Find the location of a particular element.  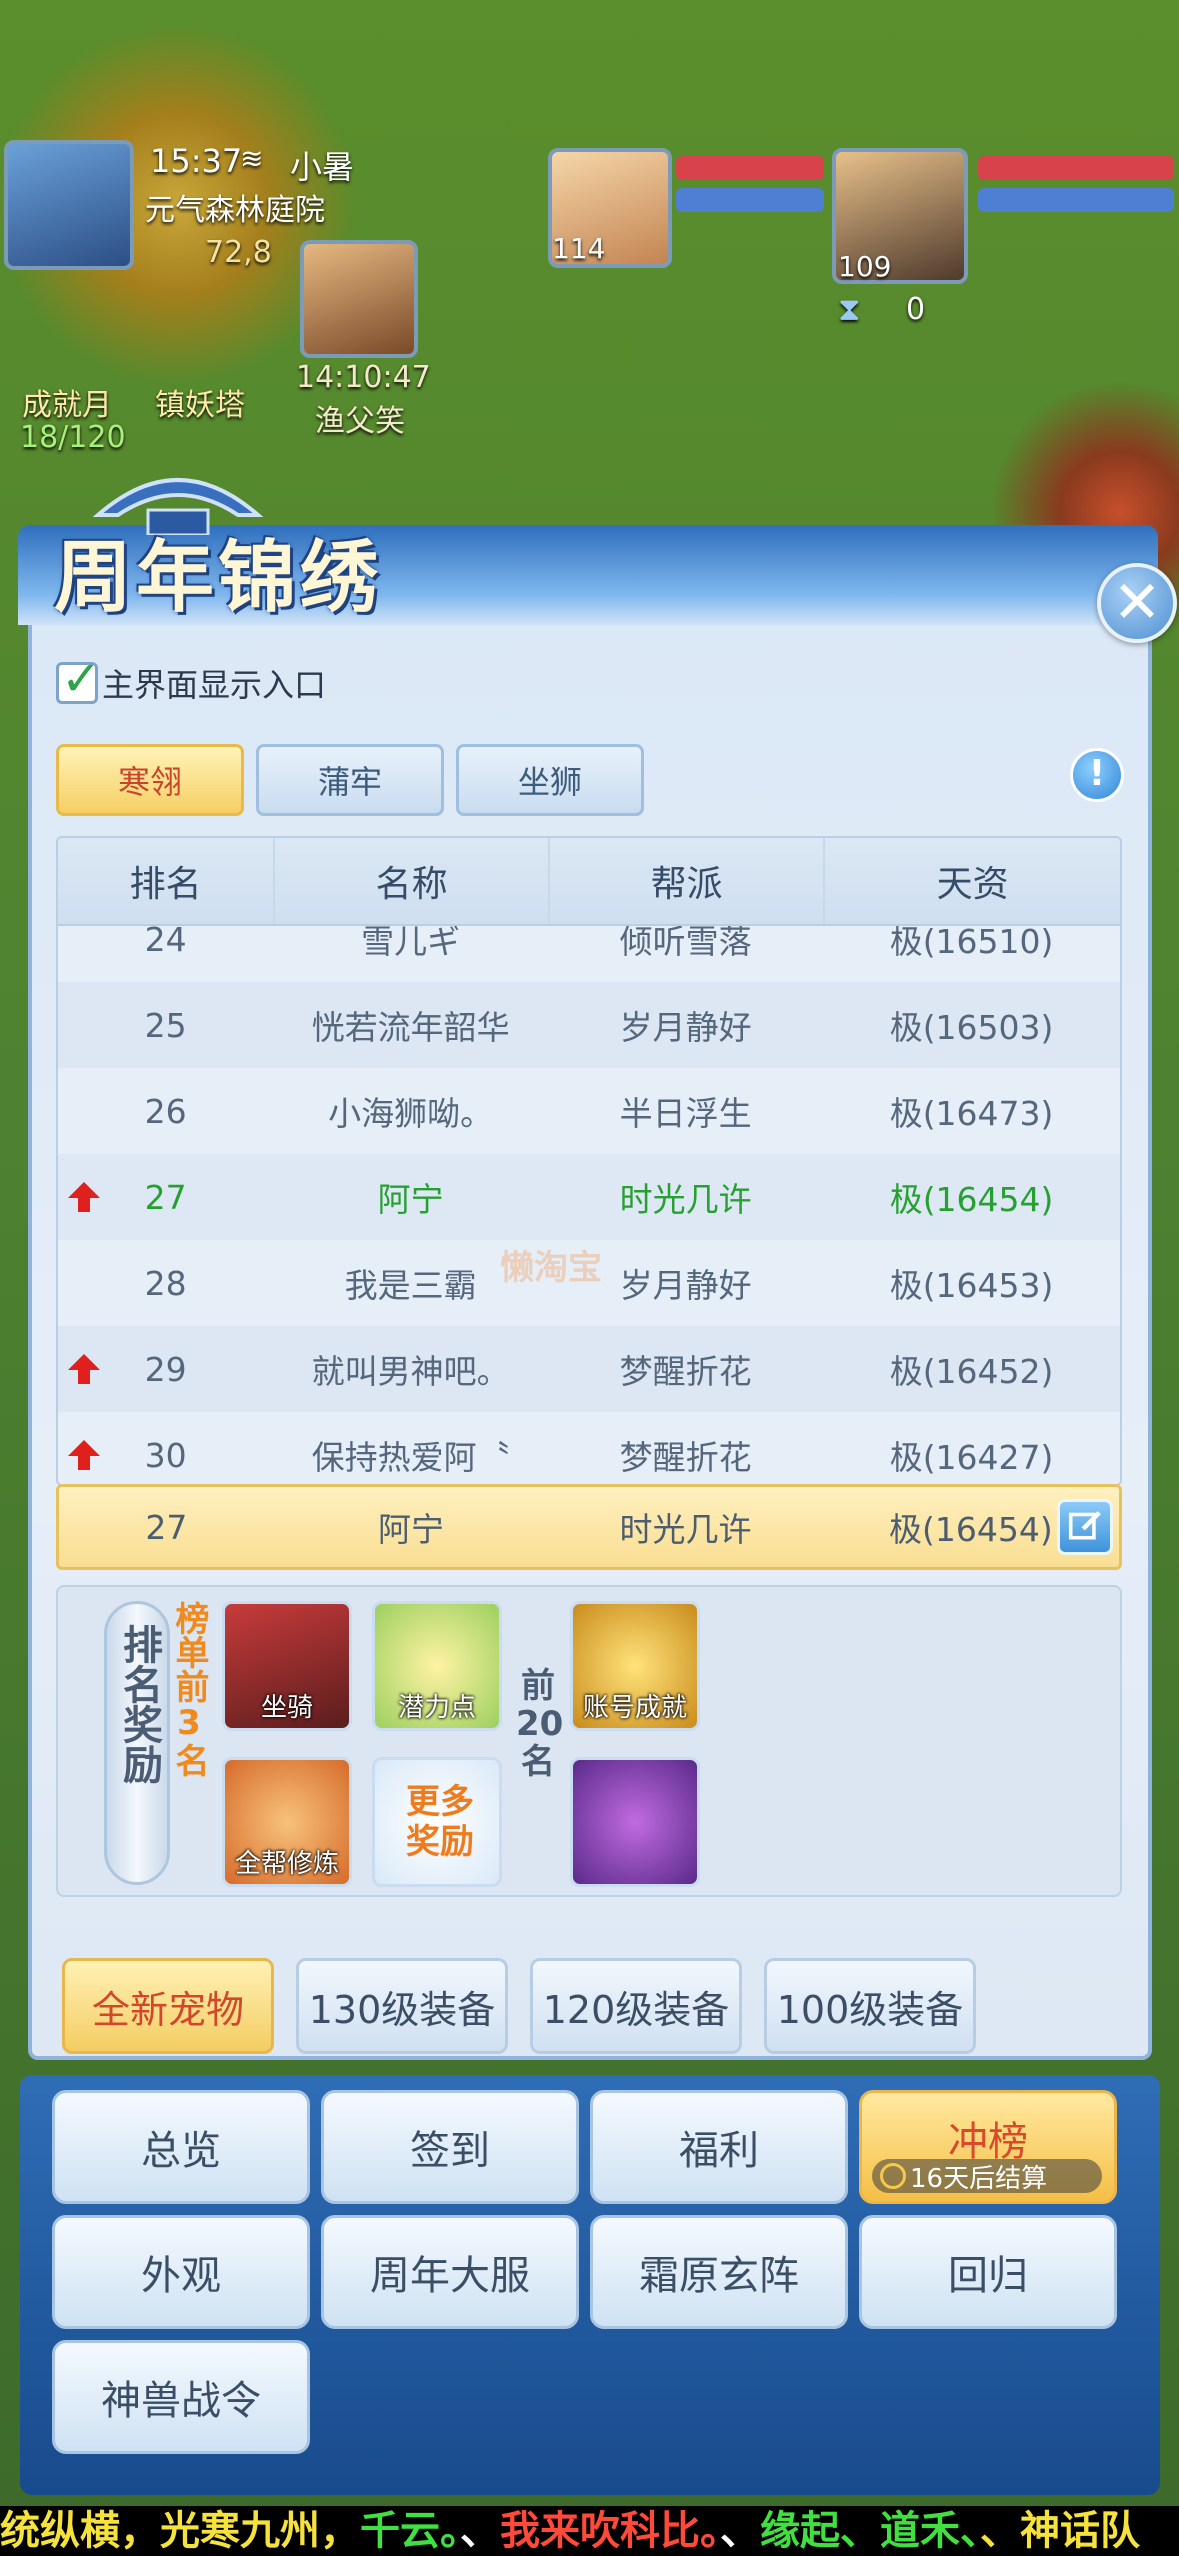

party-member-2-hp-bar is located at coordinates (1076, 168).